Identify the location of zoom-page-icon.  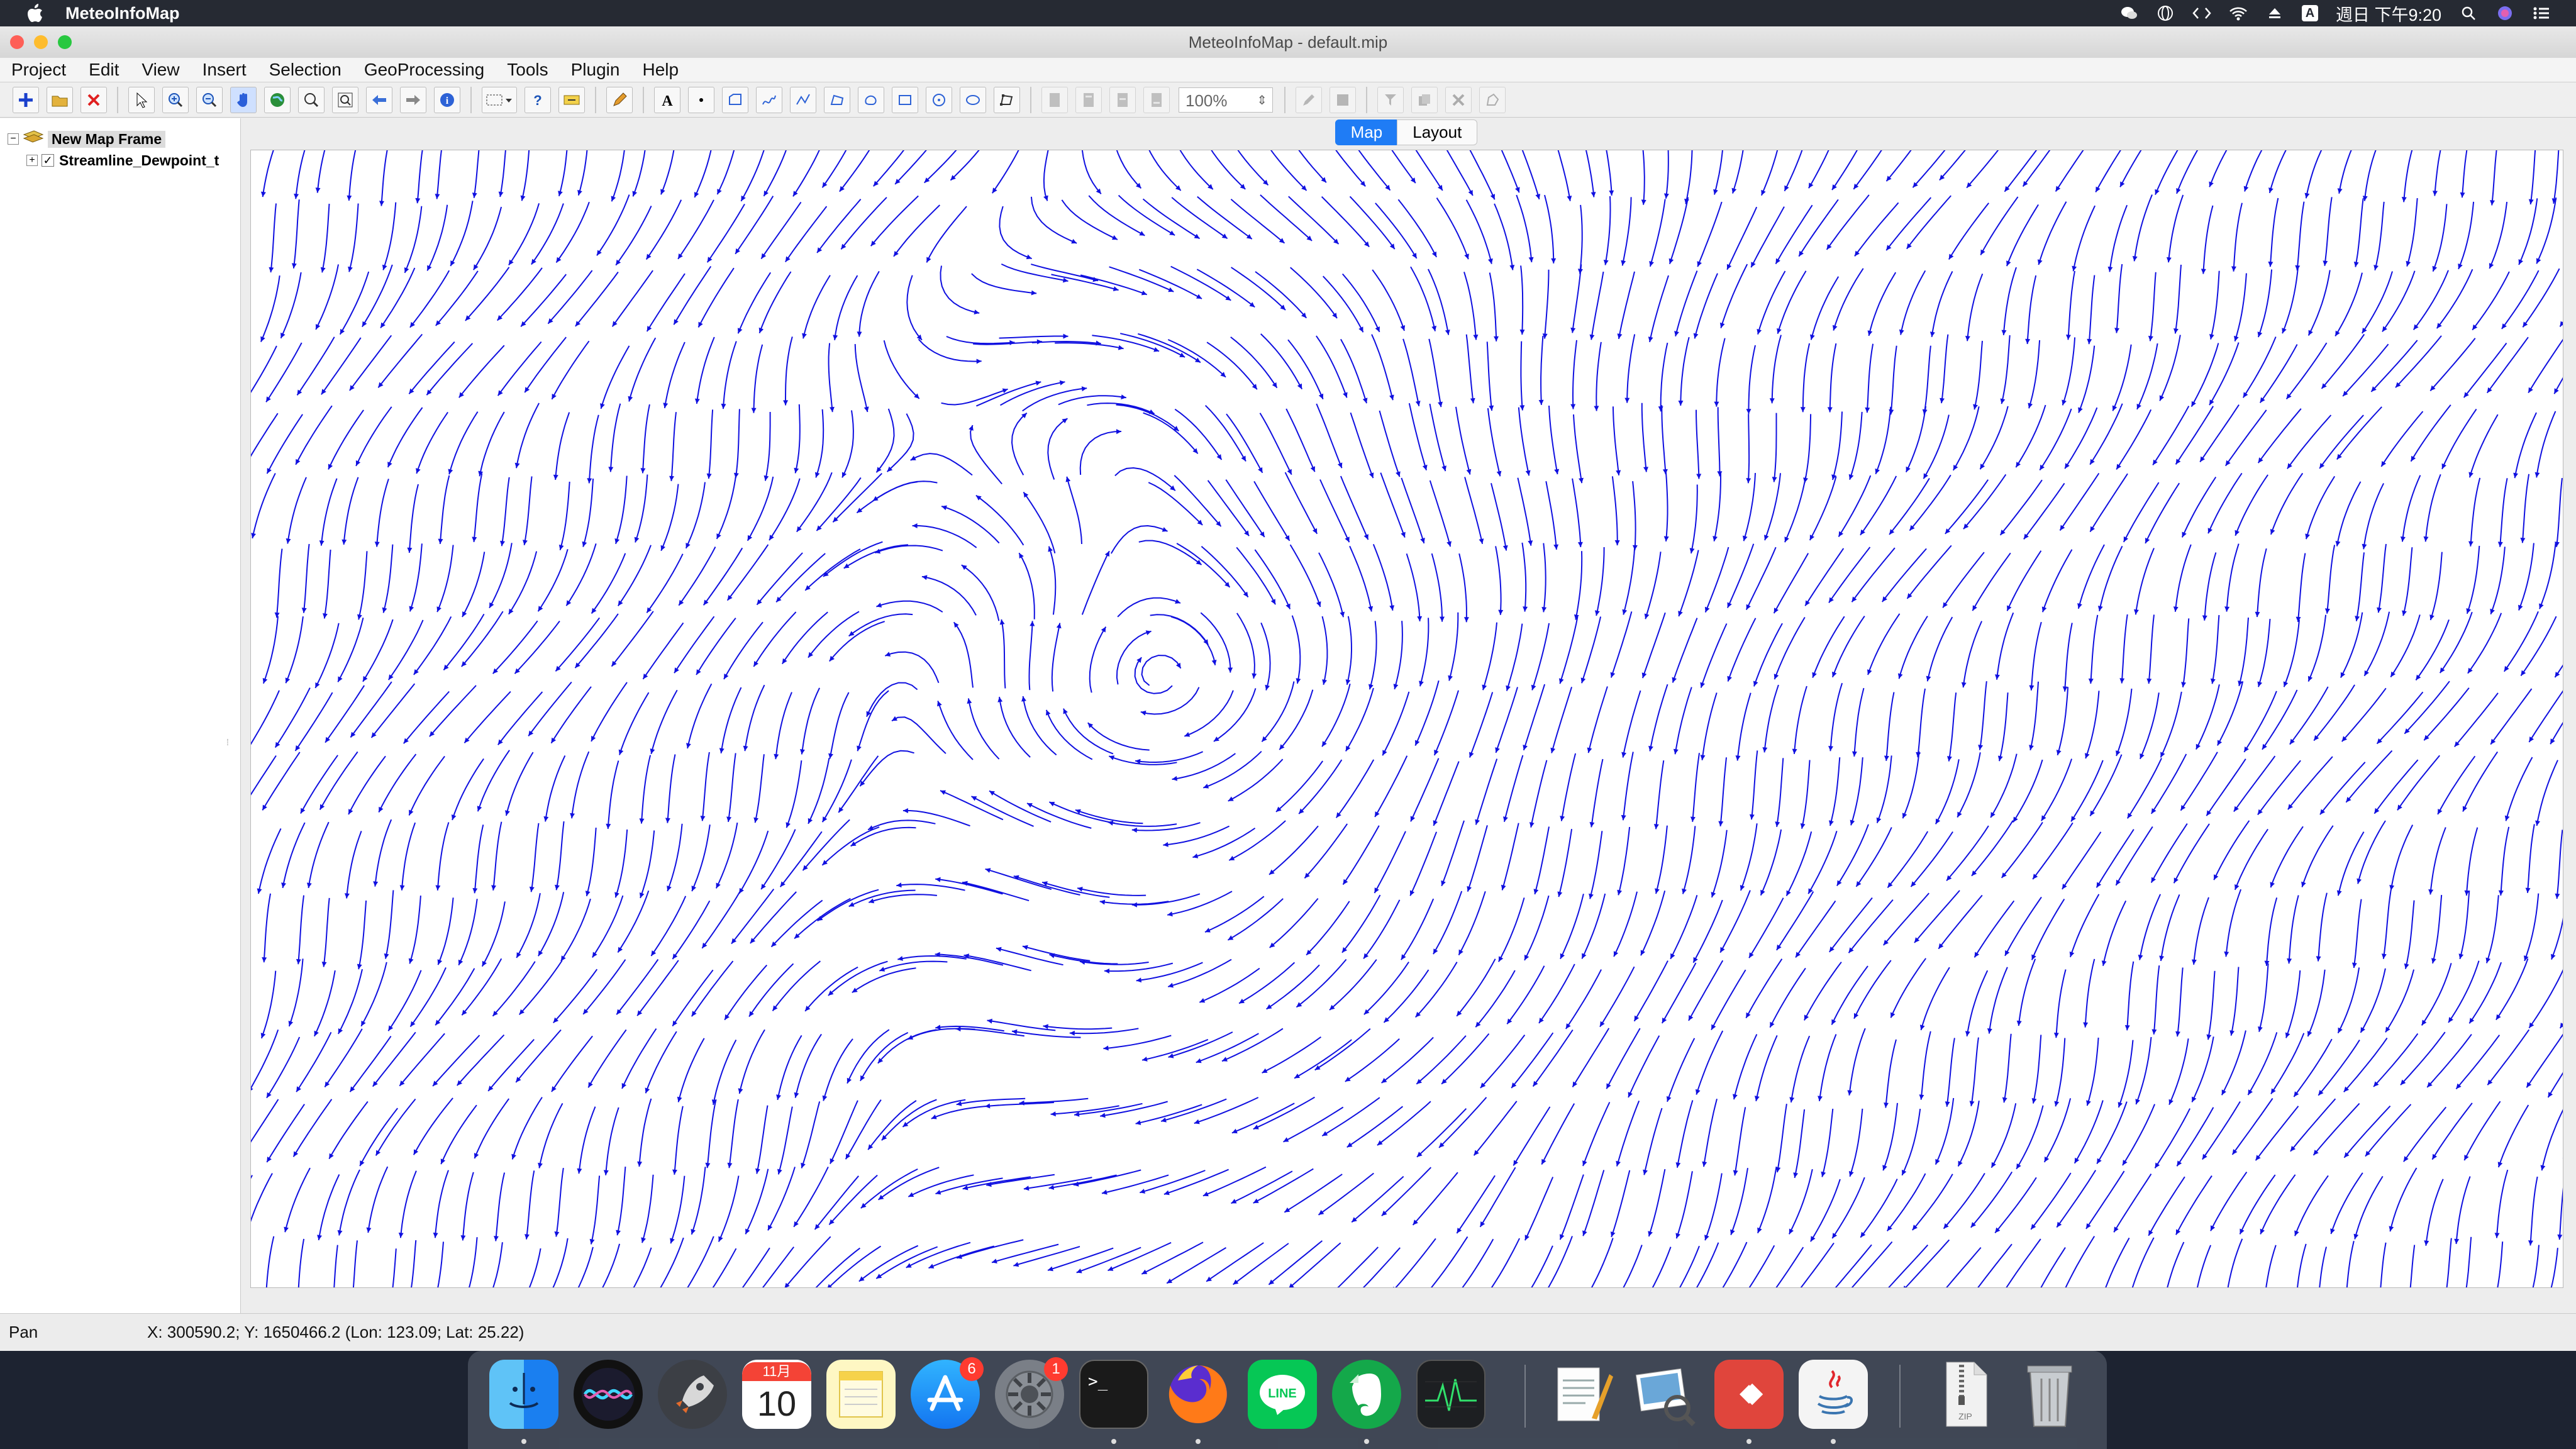
(1122, 99).